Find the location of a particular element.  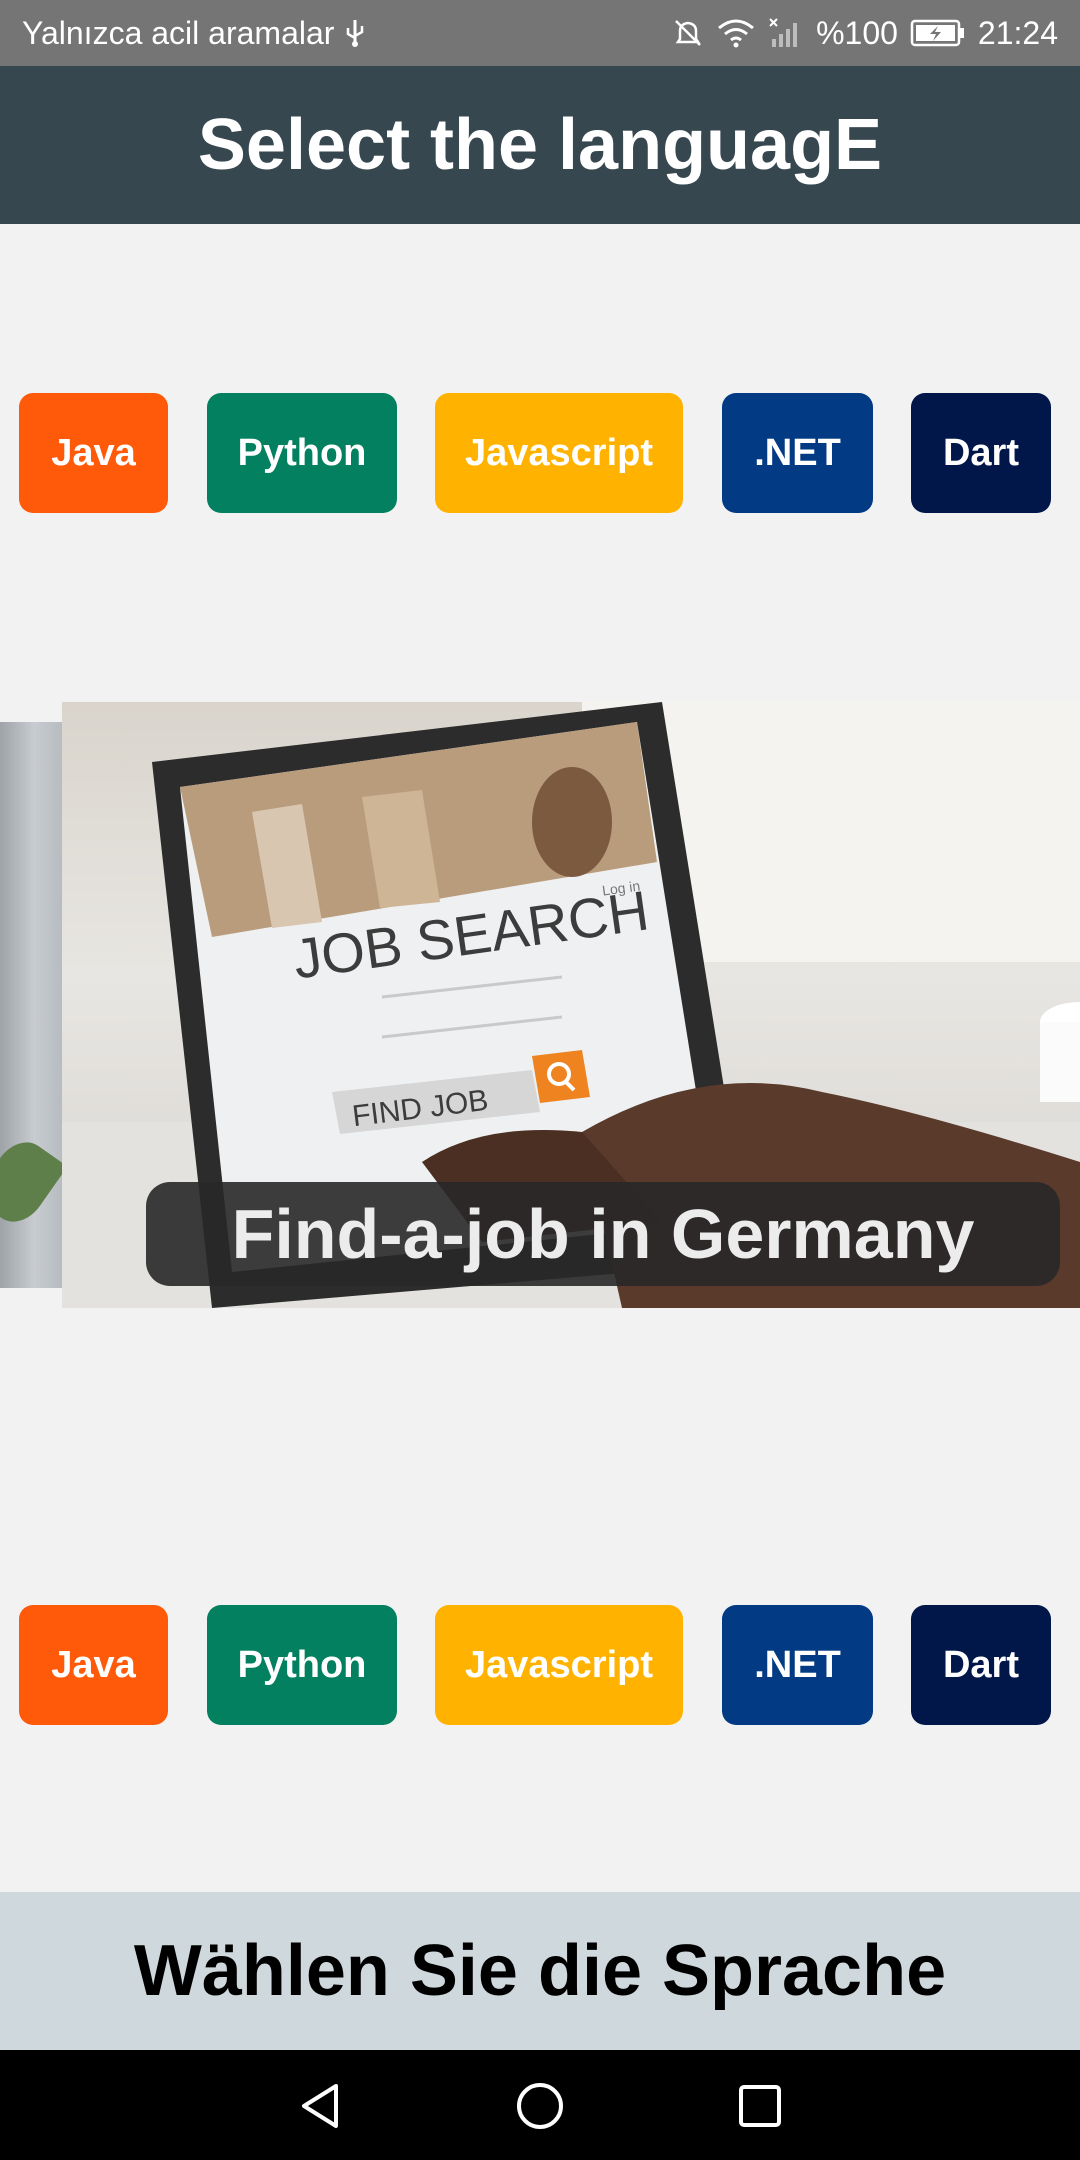

bottom-label-bar: Wählen Sie die Sprache is located at coordinates (540, 1971).